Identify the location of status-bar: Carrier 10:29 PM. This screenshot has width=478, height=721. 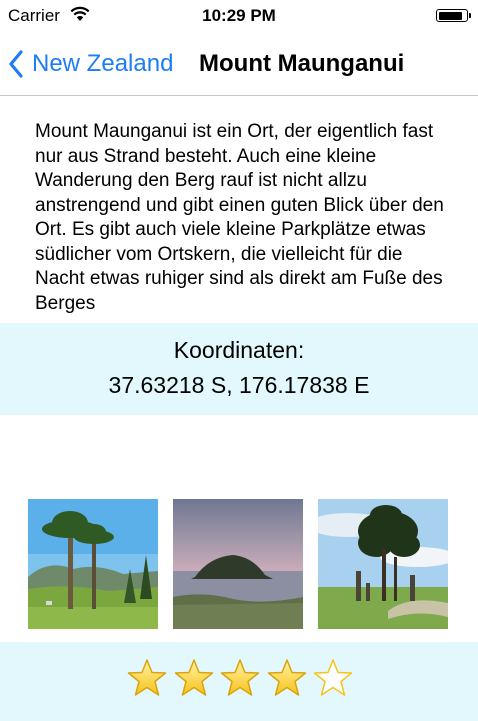
(239, 16).